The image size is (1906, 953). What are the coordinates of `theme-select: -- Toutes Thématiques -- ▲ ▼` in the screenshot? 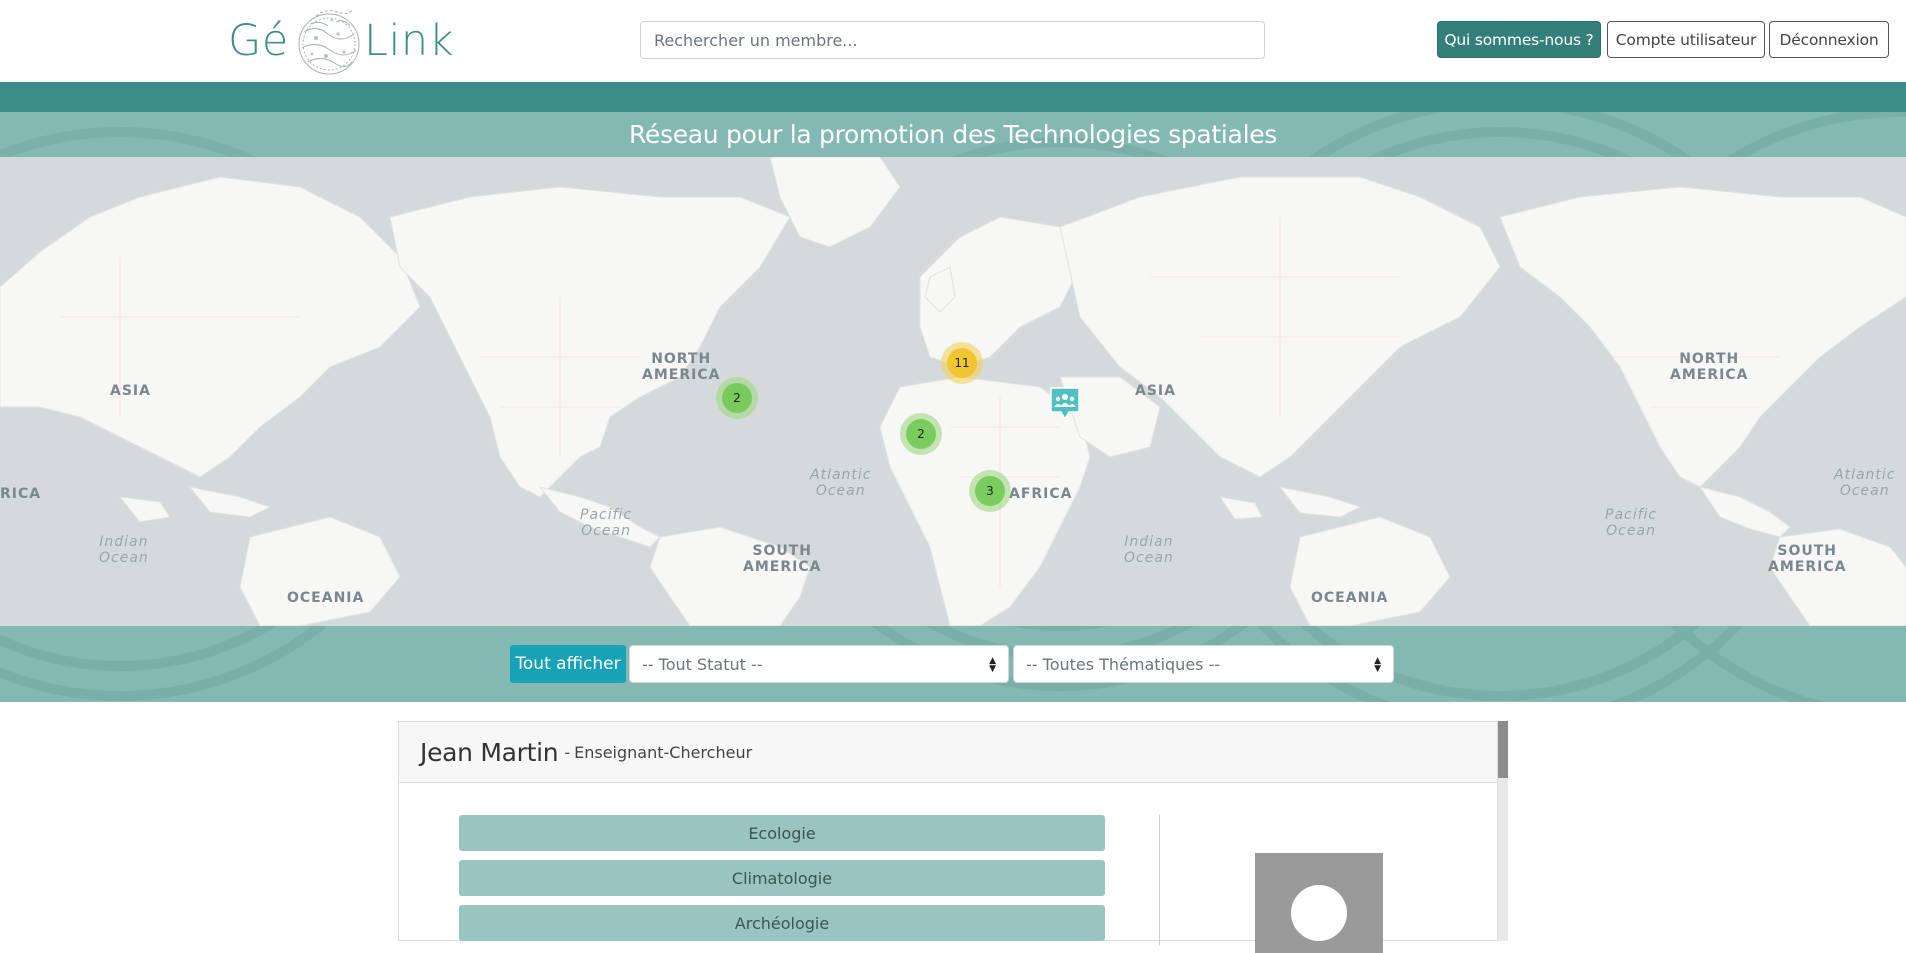 It's located at (1203, 664).